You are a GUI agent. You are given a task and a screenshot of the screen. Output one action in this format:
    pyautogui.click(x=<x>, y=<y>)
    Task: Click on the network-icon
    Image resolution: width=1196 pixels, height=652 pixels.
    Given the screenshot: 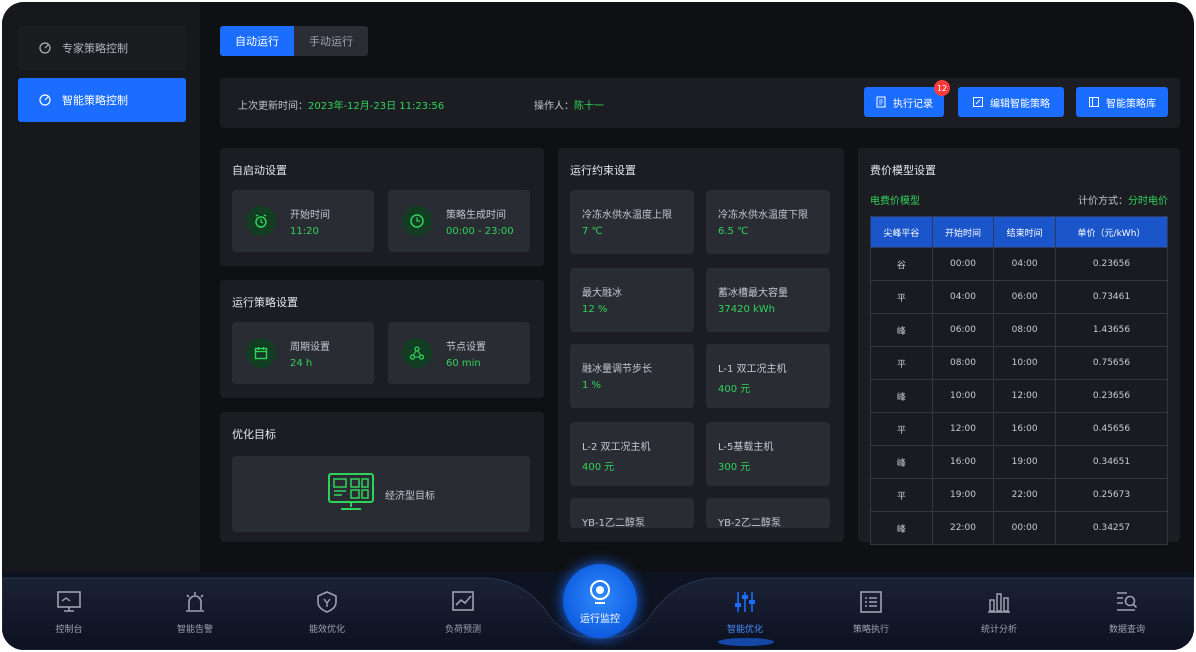 What is the action you would take?
    pyautogui.click(x=417, y=353)
    